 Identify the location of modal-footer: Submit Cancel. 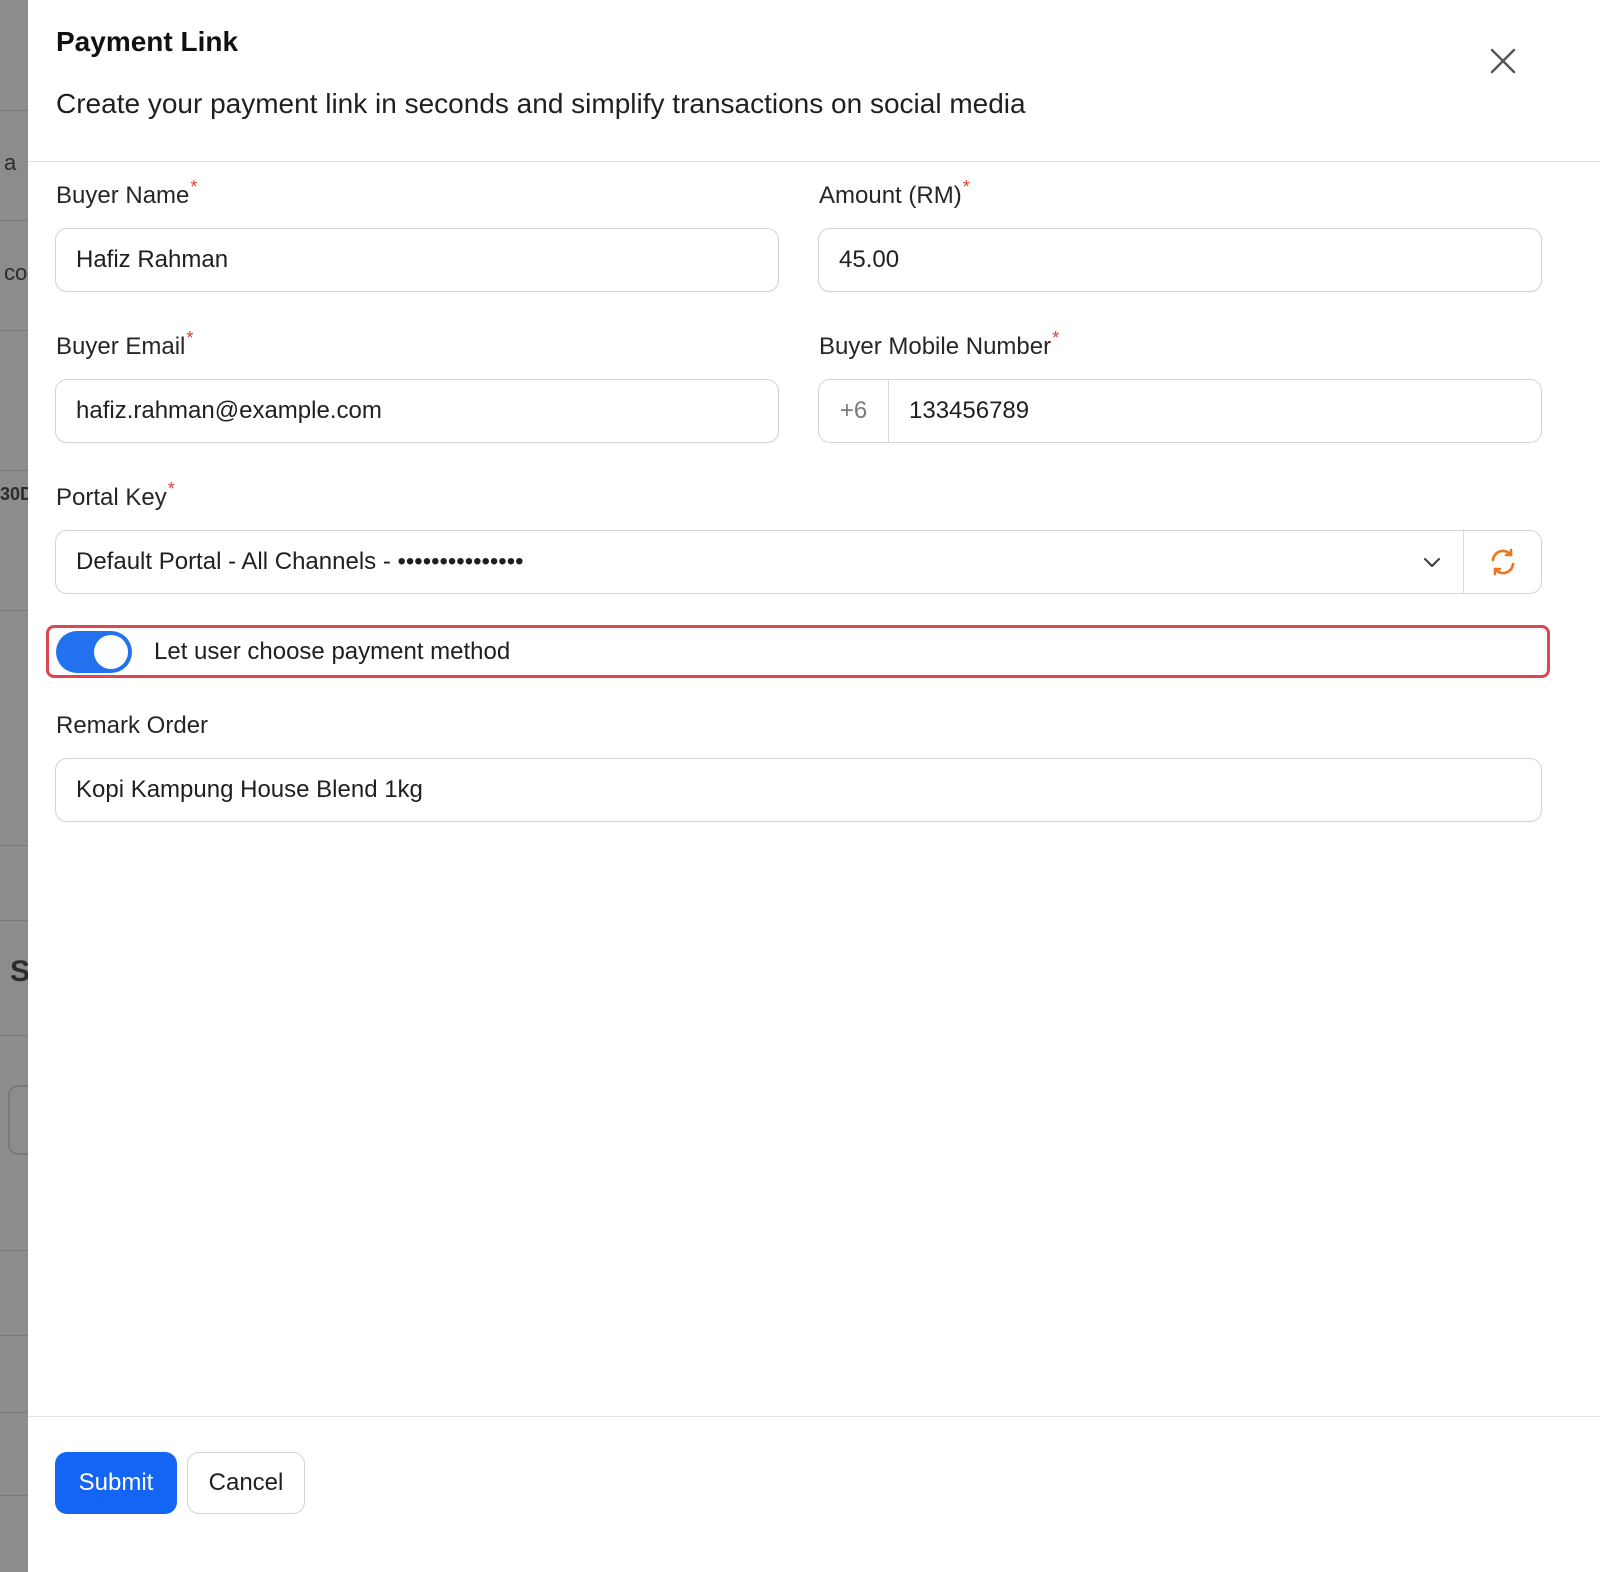
(814, 1494).